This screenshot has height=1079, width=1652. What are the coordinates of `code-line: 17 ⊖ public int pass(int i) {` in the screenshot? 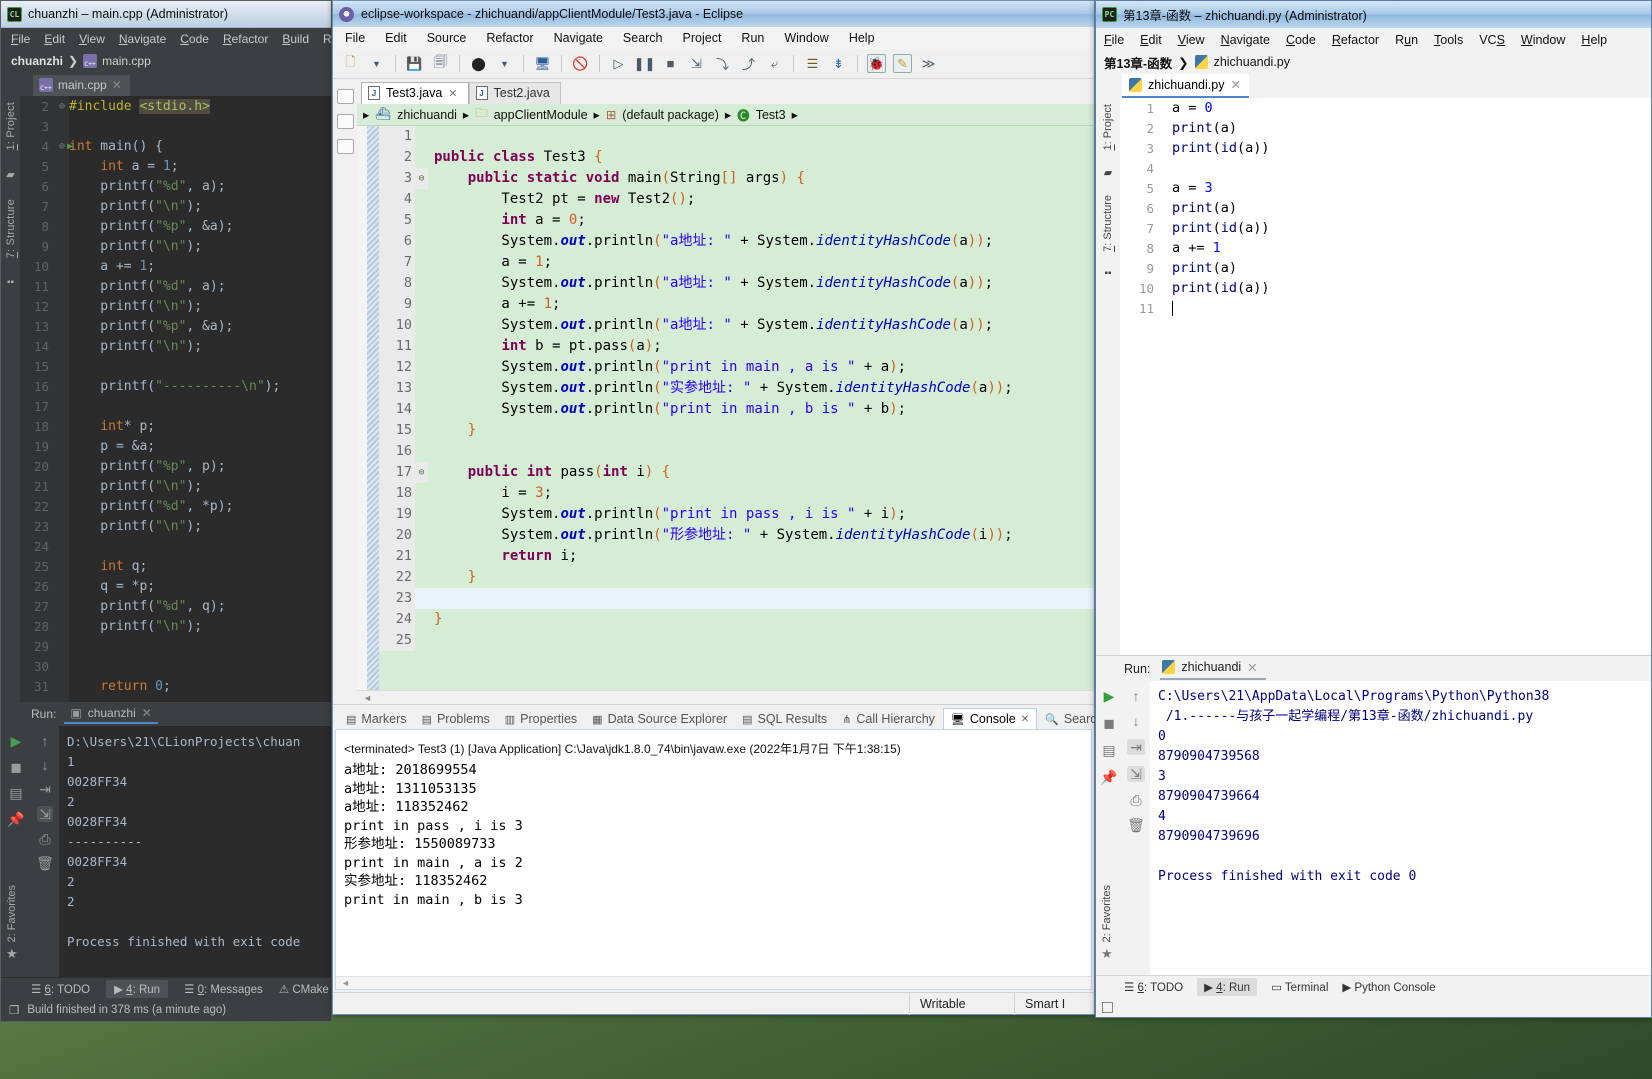 It's located at (736, 472).